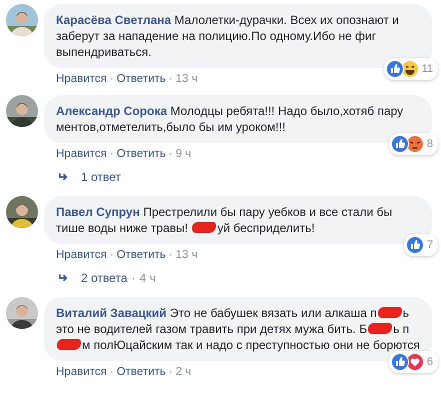 This screenshot has height=402, width=441. What do you see at coordinates (114, 20) in the screenshot?
I see `author-name: Карасёва Светлана` at bounding box center [114, 20].